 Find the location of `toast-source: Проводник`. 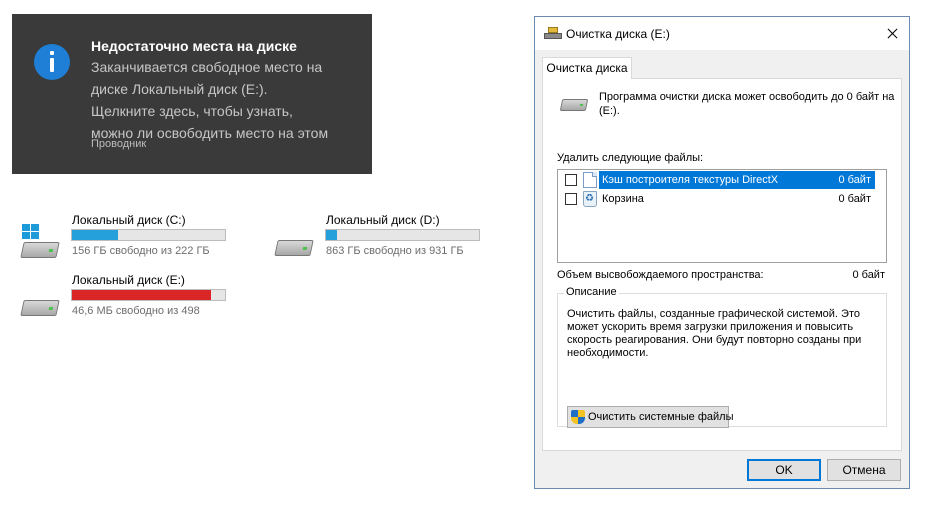

toast-source: Проводник is located at coordinates (119, 144).